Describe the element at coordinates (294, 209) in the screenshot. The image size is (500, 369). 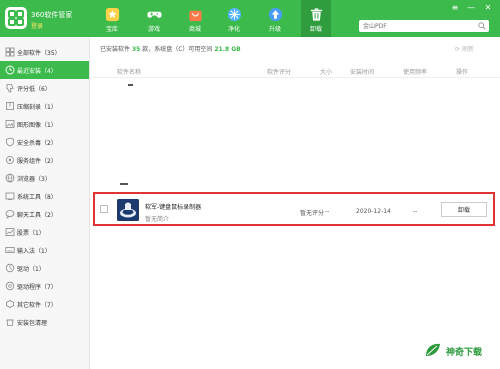
I see `table-row: 软军-键盘鼠标录制器 暂无简介 暂无评分 -- 2020-12-14 -- 卸载` at that location.